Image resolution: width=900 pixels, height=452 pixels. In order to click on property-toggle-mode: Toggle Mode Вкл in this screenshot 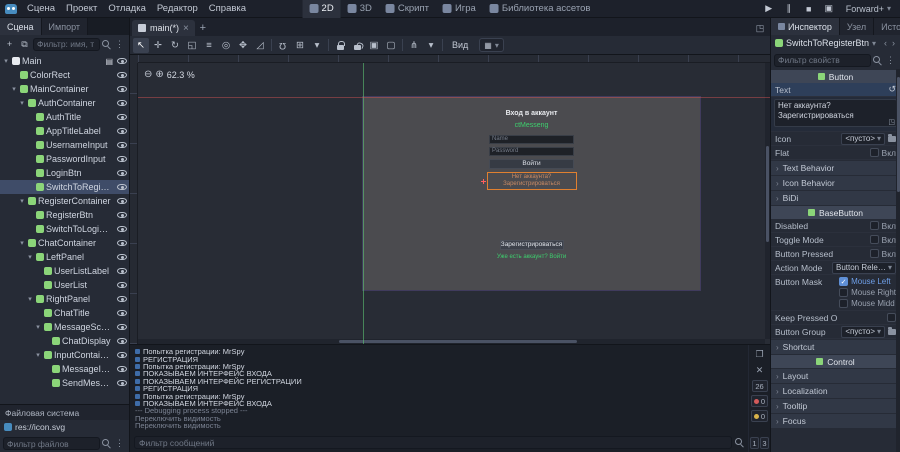, I will do `click(835, 240)`.